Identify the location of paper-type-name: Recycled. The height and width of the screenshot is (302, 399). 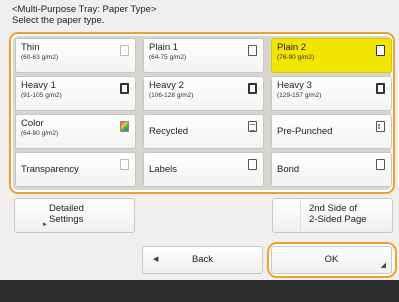
(169, 131).